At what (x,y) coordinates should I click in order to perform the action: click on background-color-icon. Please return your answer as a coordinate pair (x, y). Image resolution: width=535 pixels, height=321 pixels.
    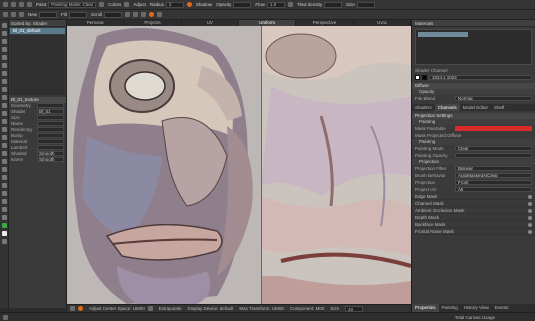
    Looking at the image, I should click on (4, 233).